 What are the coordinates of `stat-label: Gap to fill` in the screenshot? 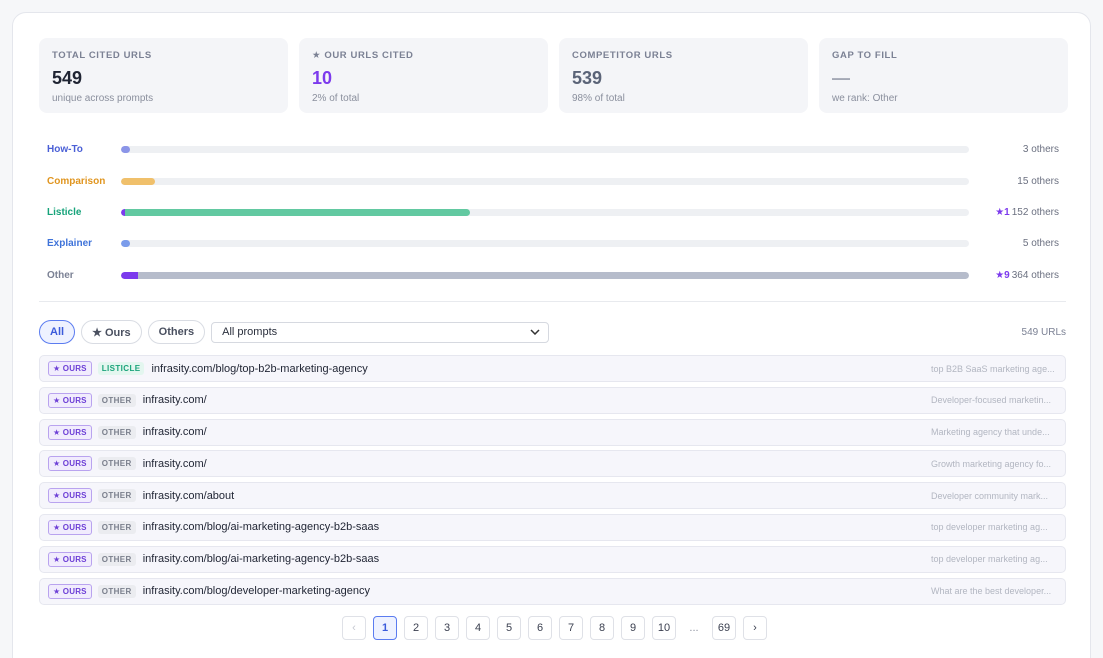 It's located at (865, 55).